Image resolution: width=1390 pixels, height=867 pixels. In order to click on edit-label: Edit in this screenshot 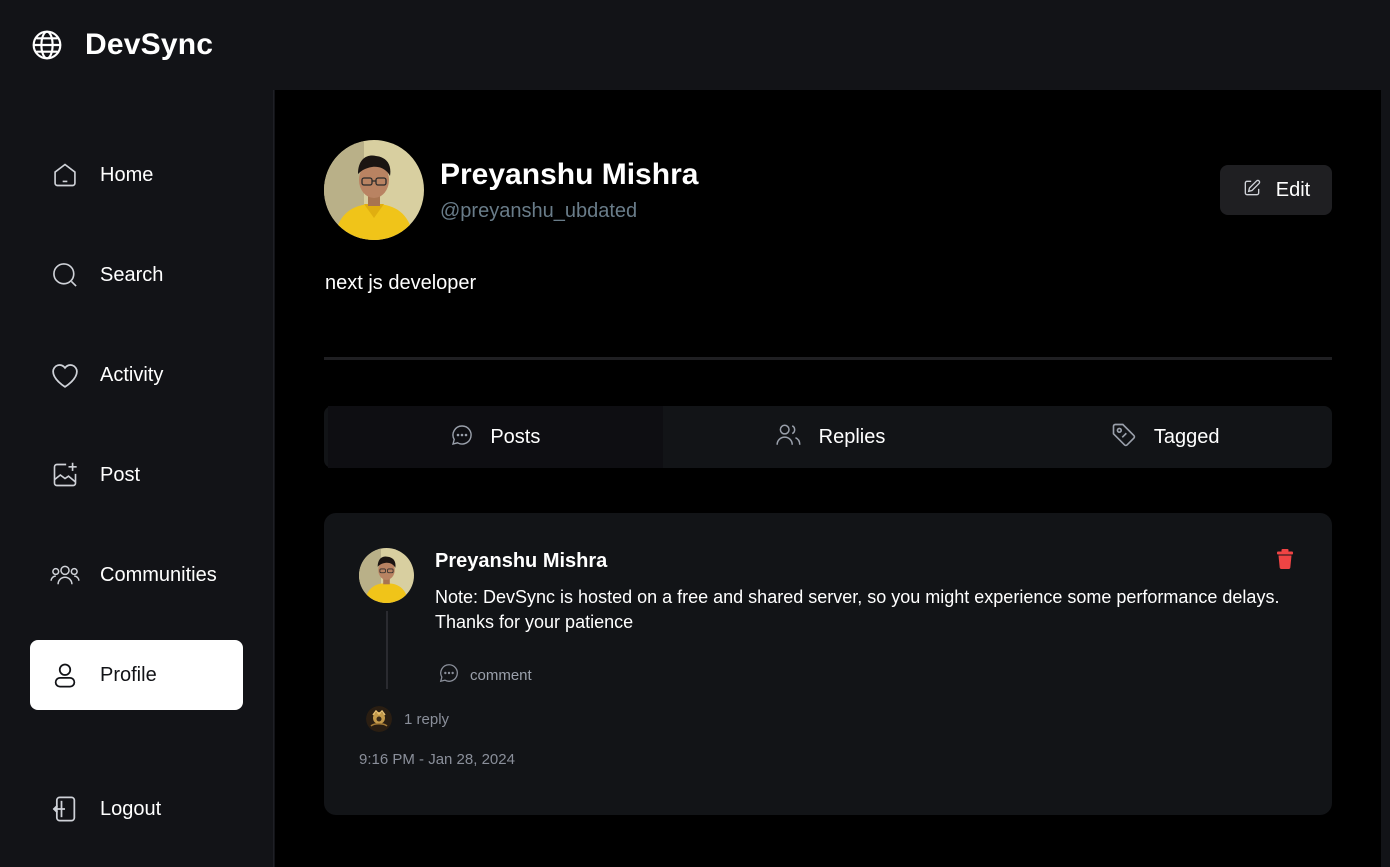, I will do `click(1293, 189)`.